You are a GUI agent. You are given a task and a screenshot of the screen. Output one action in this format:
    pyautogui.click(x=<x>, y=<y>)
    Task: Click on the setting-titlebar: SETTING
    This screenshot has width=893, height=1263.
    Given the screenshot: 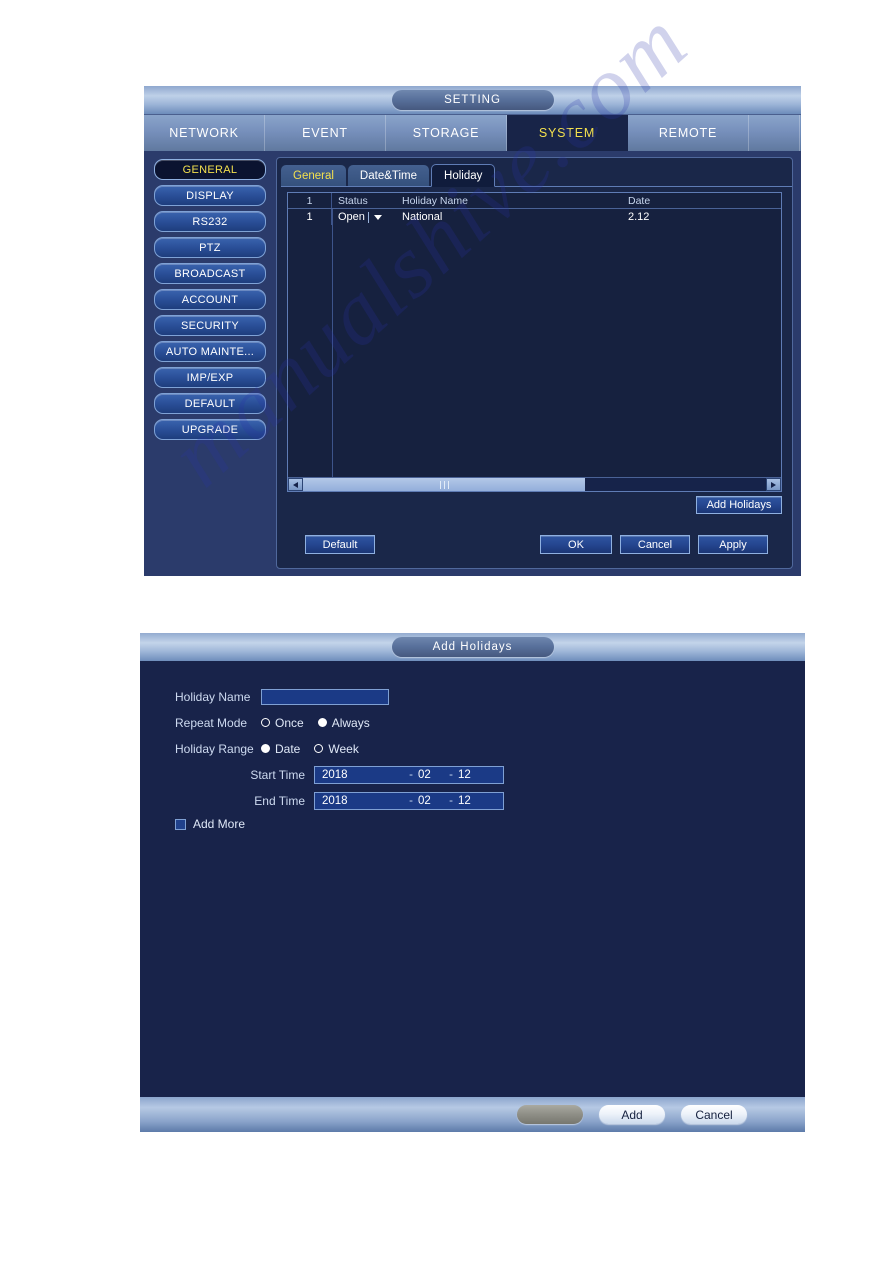 What is the action you would take?
    pyautogui.click(x=472, y=100)
    